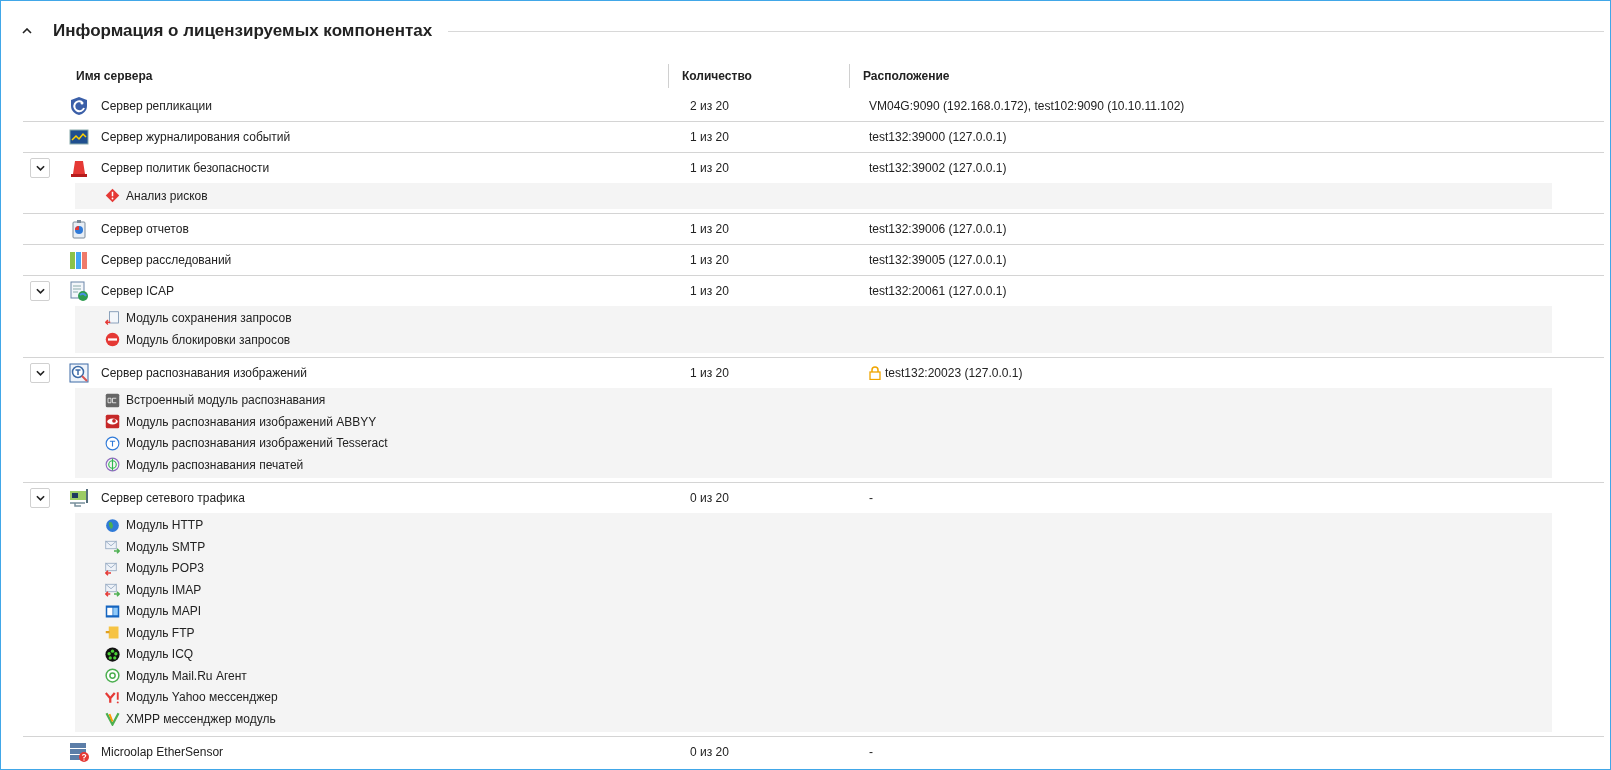 The height and width of the screenshot is (770, 1611). Describe the element at coordinates (112, 422) in the screenshot. I see `eye-icon` at that location.